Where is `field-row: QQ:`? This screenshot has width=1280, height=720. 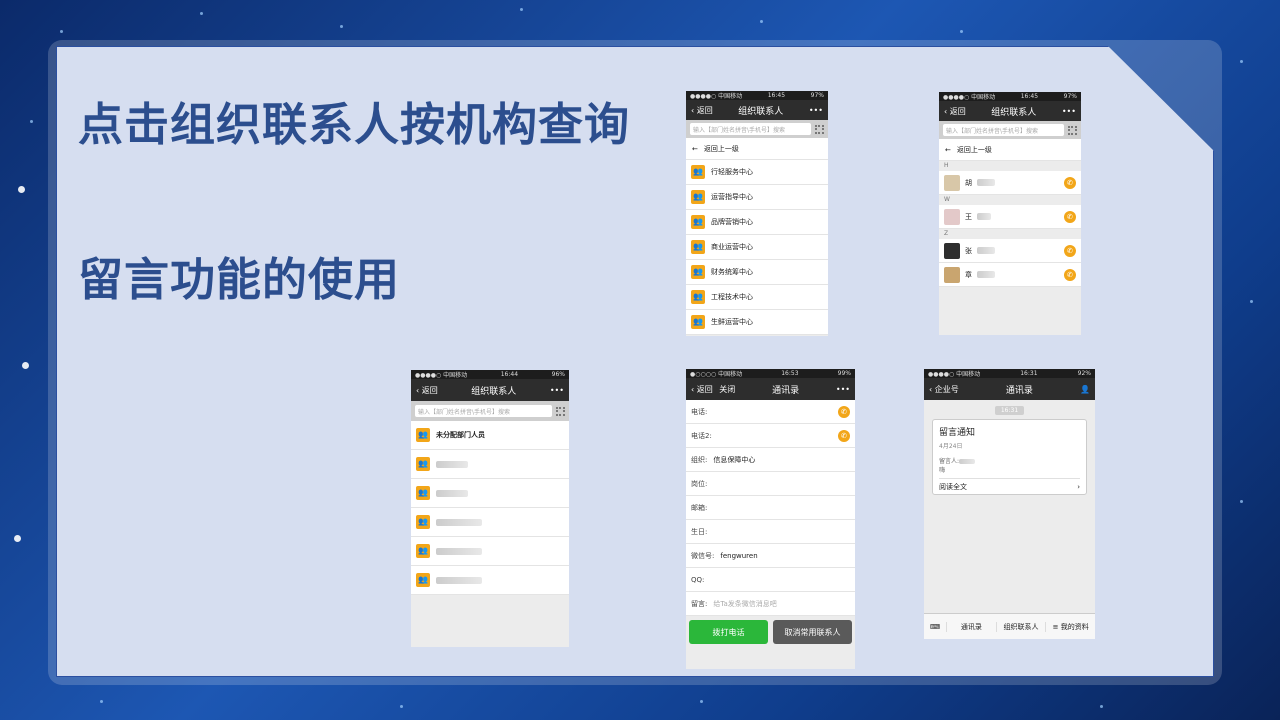
field-row: QQ: is located at coordinates (770, 580).